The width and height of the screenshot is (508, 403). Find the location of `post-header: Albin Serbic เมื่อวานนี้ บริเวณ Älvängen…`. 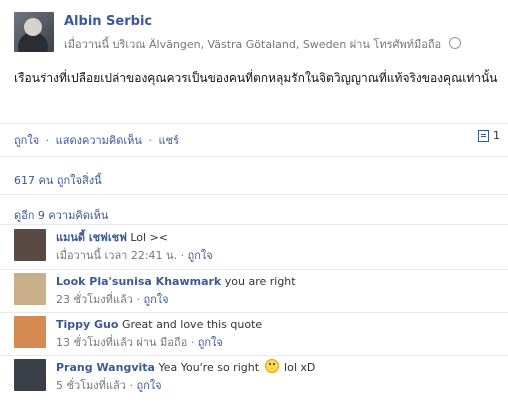

post-header: Albin Serbic เมื่อวานนี้ บริเวณ Älvängen… is located at coordinates (237, 32).